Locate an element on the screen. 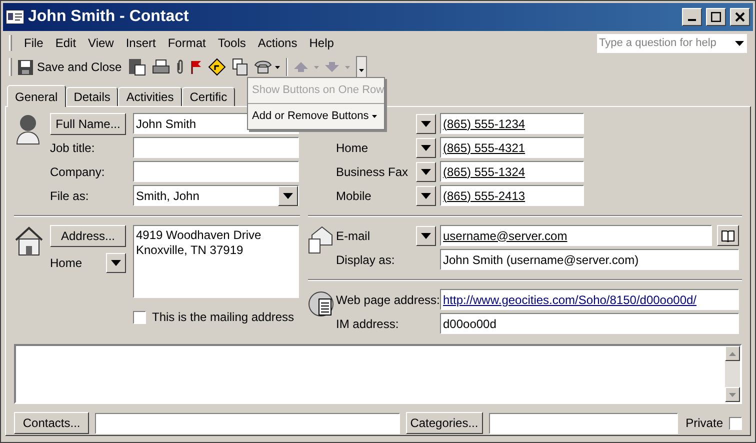  file-as-combo: Smith, John is located at coordinates (216, 195).